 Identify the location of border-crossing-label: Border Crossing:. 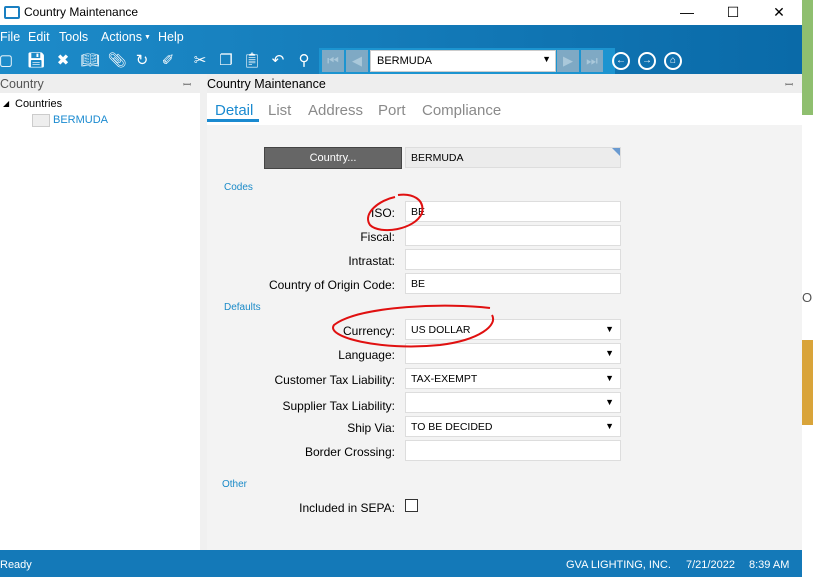
(349, 452).